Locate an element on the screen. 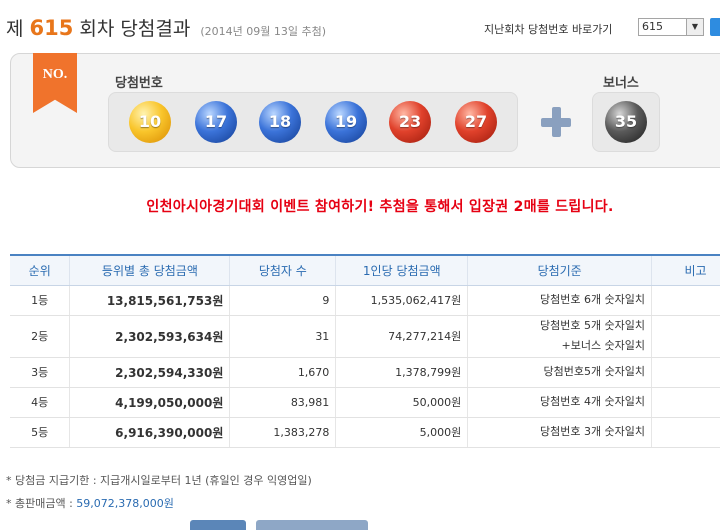 This screenshot has height=530, width=720. bonus-label: 보너스 is located at coordinates (621, 83).